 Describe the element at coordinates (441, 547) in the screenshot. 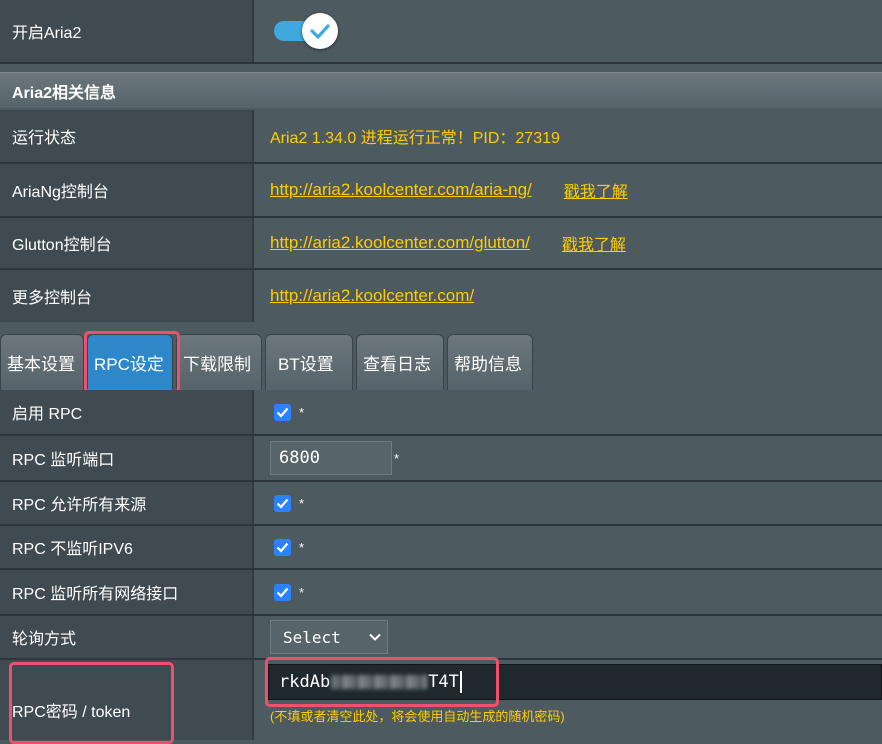

I see `rpc-no-ipv6-row: RPC 不监听IPV6 *` at that location.